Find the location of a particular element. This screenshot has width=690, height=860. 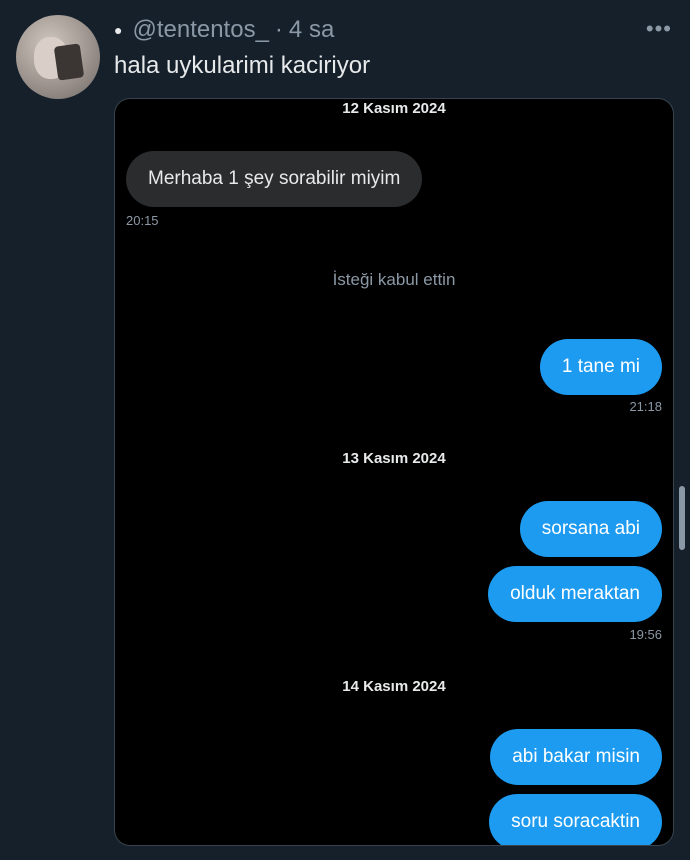

more-icon: ••• is located at coordinates (659, 29).